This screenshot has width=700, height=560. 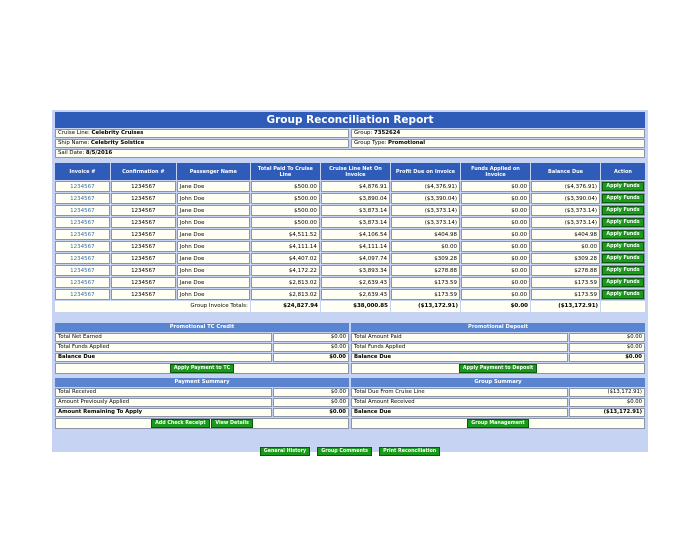 I want to click on group-field: Group: 7352624, so click(x=498, y=133).